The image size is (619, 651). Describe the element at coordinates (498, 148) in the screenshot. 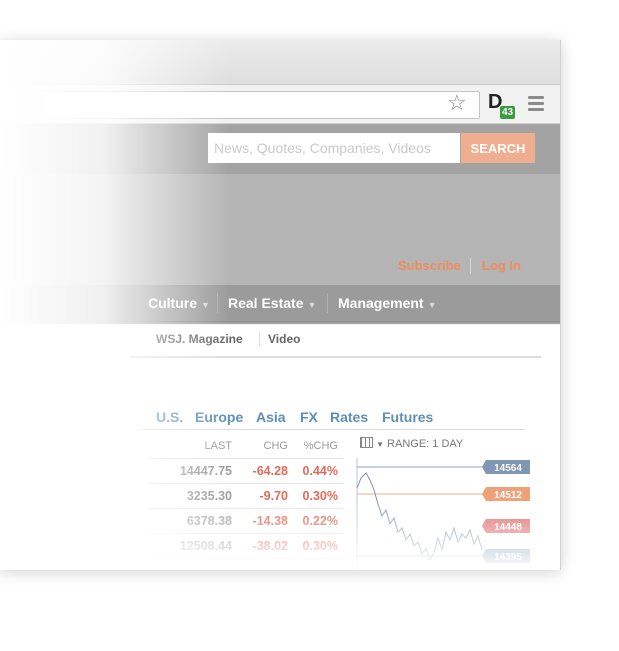

I see `search-button: SEARCH` at that location.